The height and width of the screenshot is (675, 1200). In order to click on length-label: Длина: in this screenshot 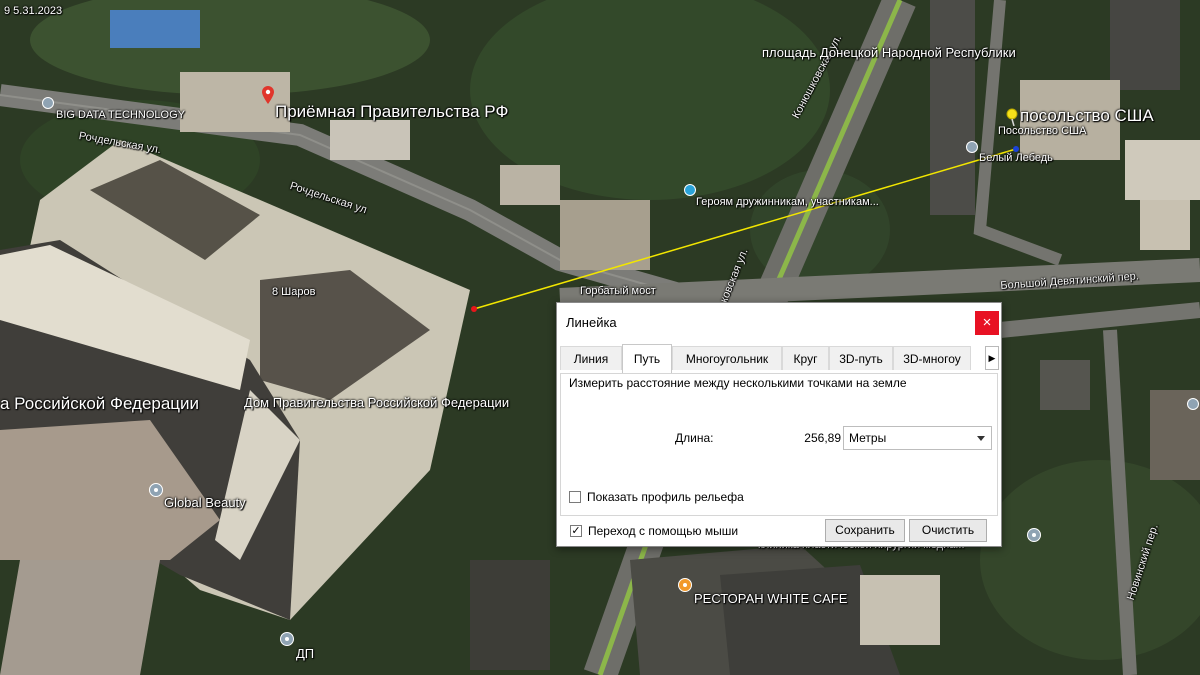, I will do `click(694, 438)`.